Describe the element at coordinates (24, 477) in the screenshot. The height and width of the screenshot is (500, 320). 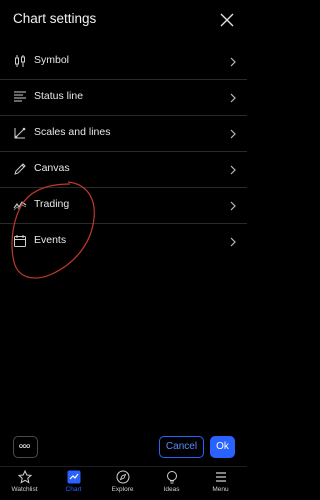
I see `star-icon` at that location.